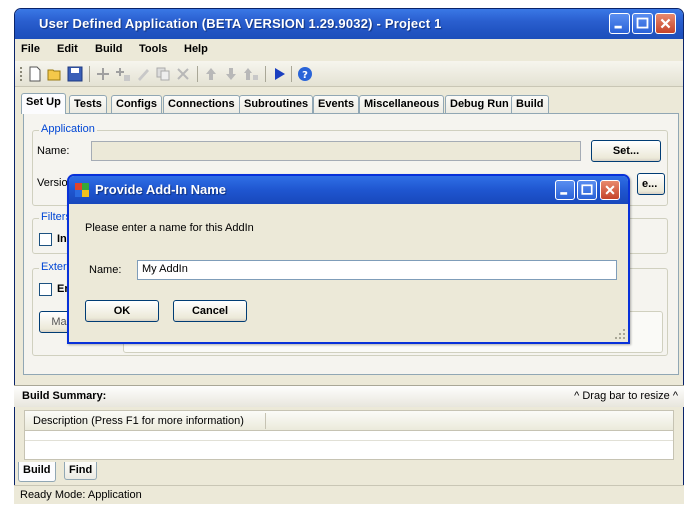 This screenshot has height=508, width=691. What do you see at coordinates (265, 421) in the screenshot?
I see `column-divider` at bounding box center [265, 421].